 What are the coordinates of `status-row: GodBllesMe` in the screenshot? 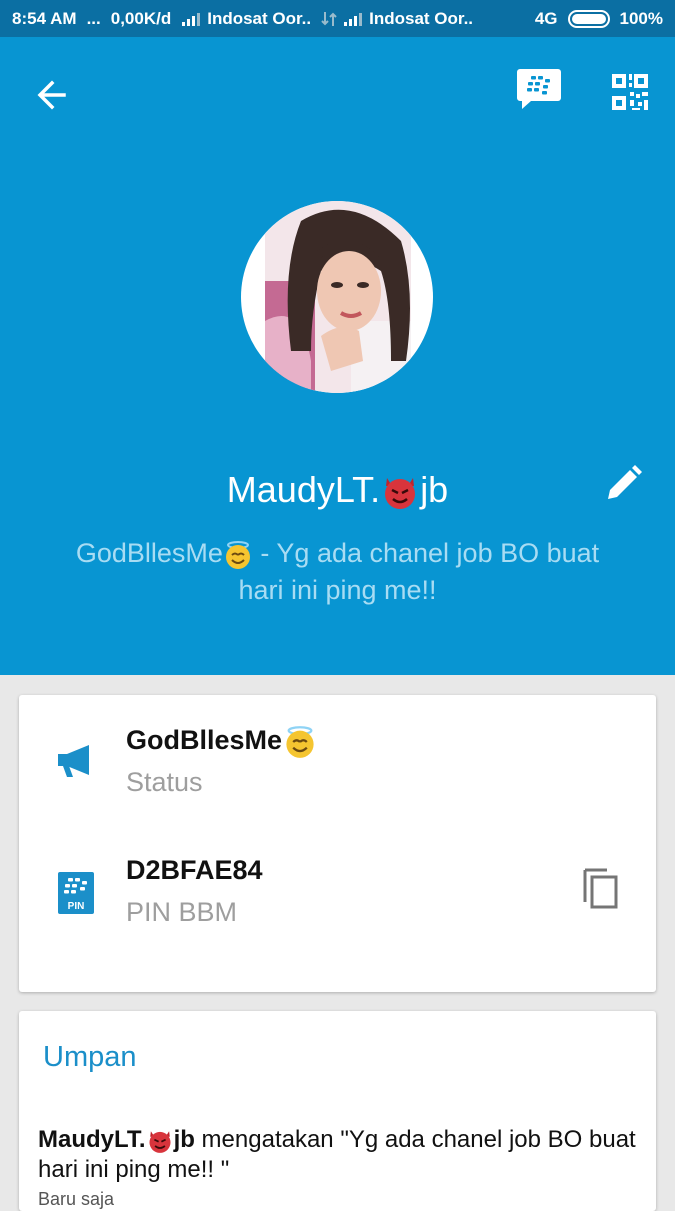 It's located at (222, 742).